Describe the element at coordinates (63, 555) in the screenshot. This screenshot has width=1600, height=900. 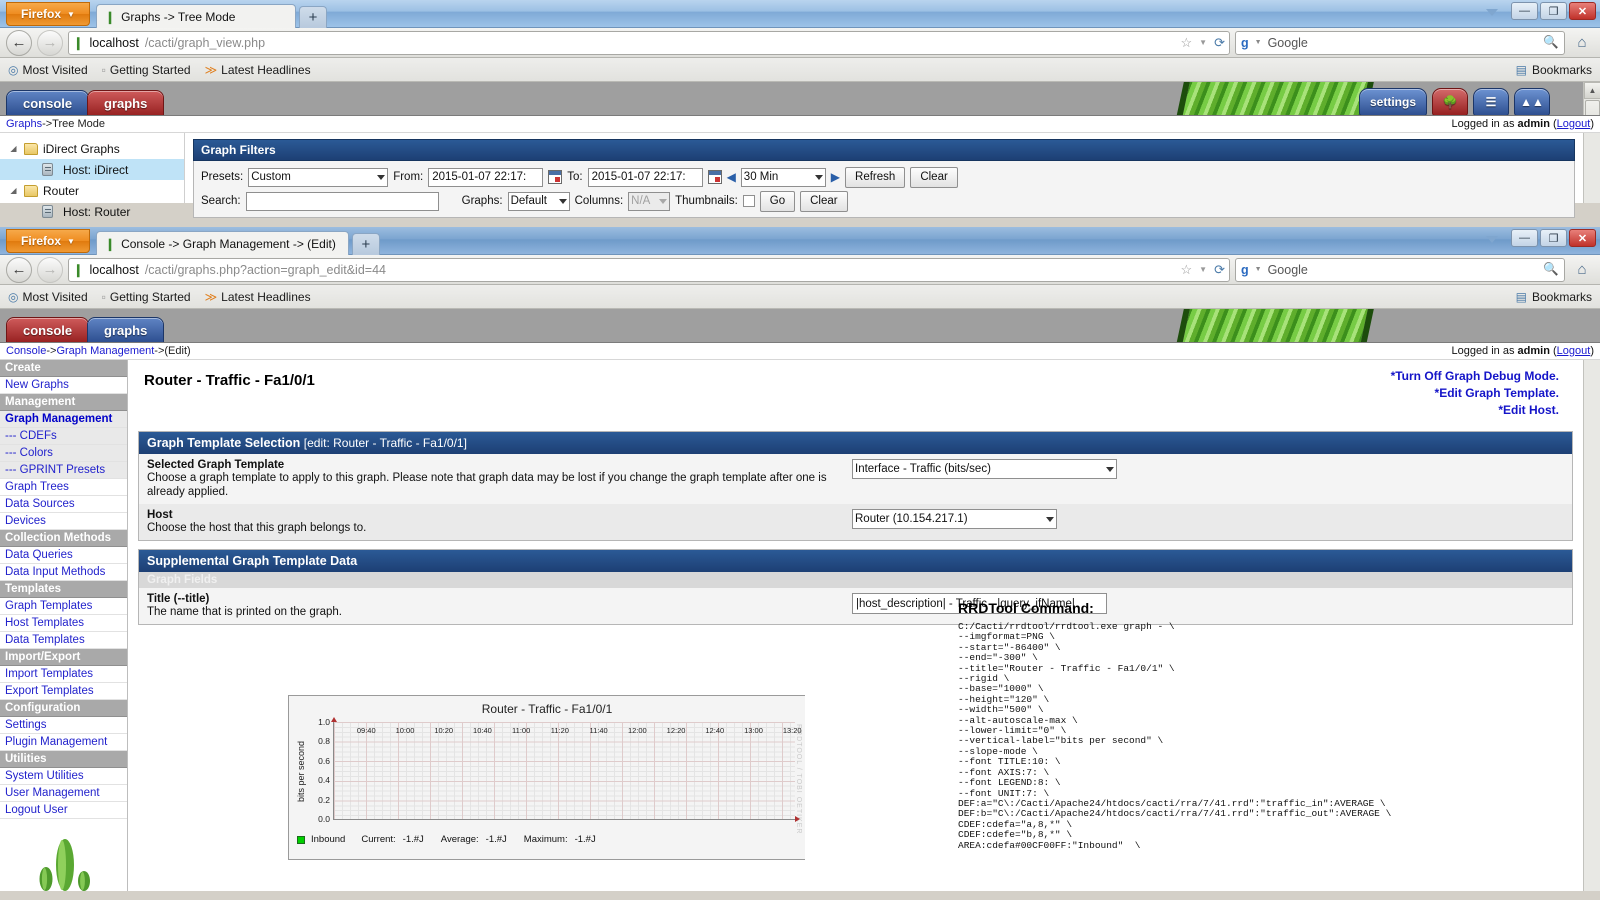
I see `sidebar-item-data-queries: Data Queries` at that location.